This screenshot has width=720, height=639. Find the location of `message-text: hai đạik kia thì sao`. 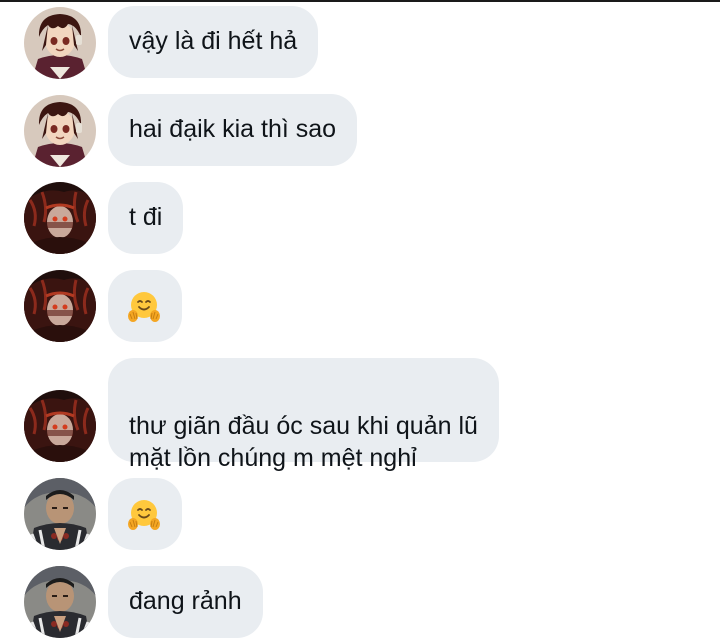

message-text: hai đạik kia thì sao is located at coordinates (233, 129).